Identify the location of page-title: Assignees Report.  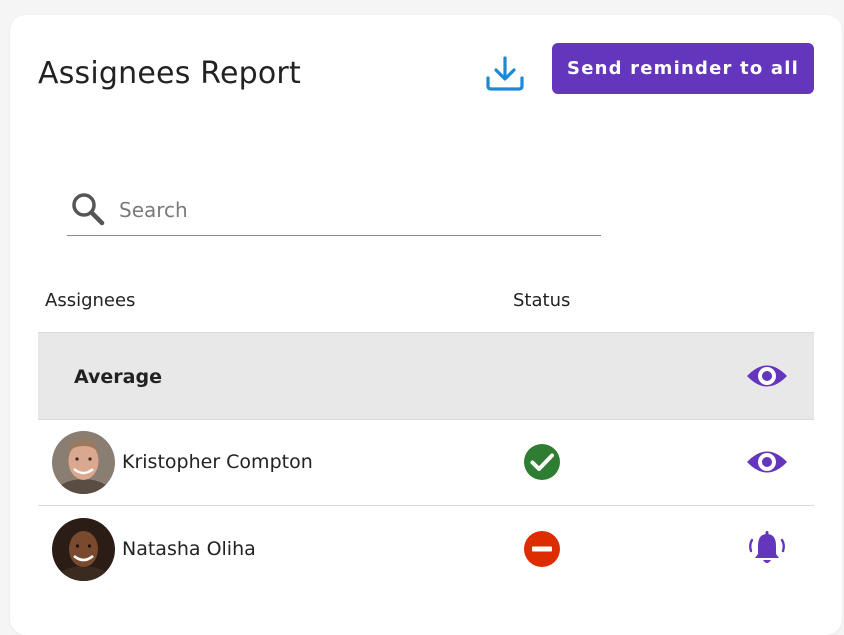
(169, 73).